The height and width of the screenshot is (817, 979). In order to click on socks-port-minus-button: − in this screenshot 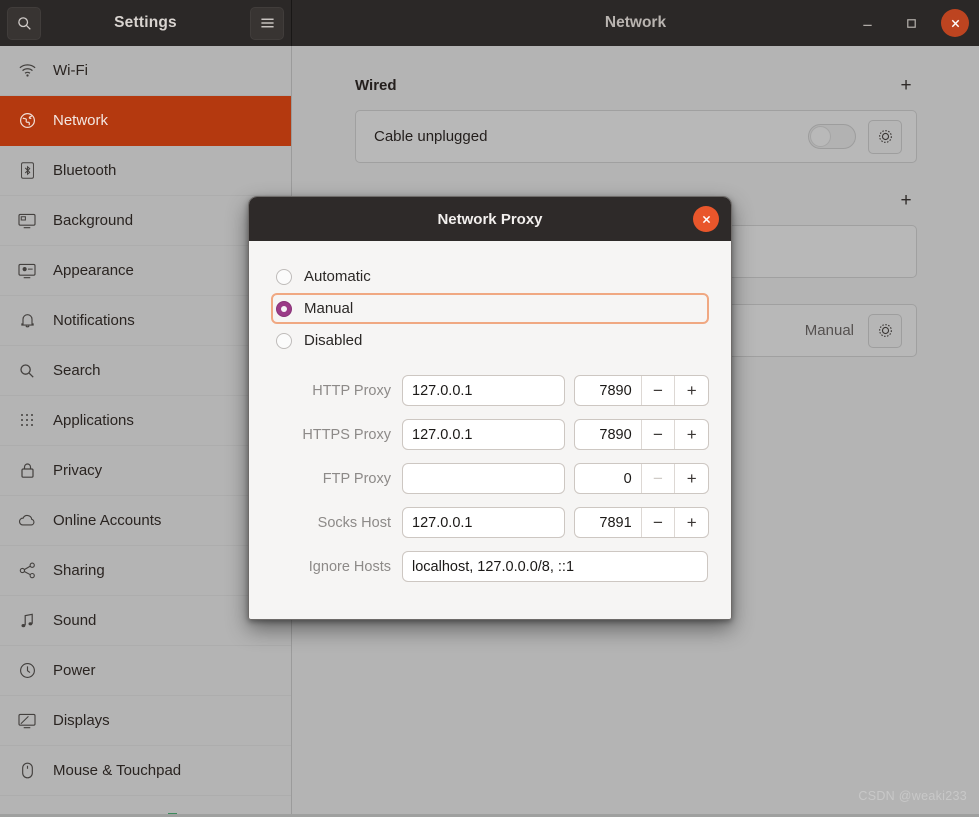, I will do `click(657, 522)`.